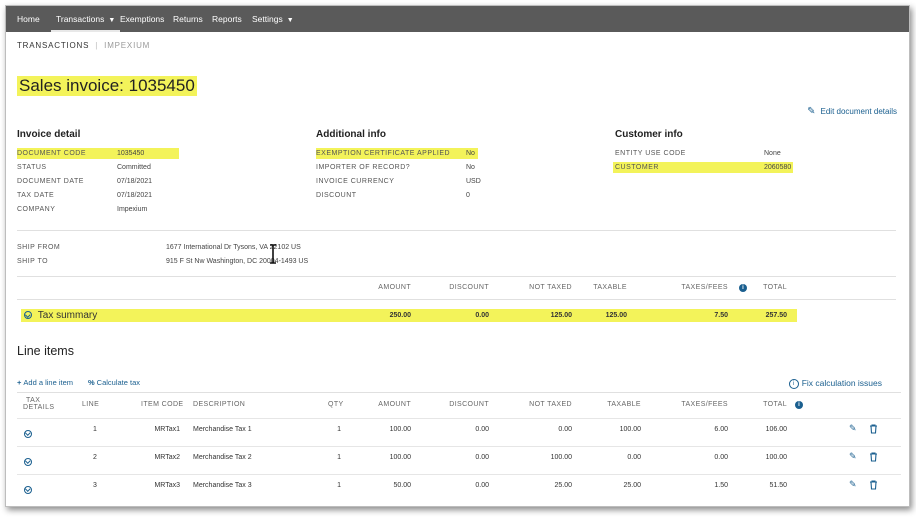 The height and width of the screenshot is (517, 916). I want to click on fix-calculation-issues-link: i Fix calculation issues, so click(835, 383).